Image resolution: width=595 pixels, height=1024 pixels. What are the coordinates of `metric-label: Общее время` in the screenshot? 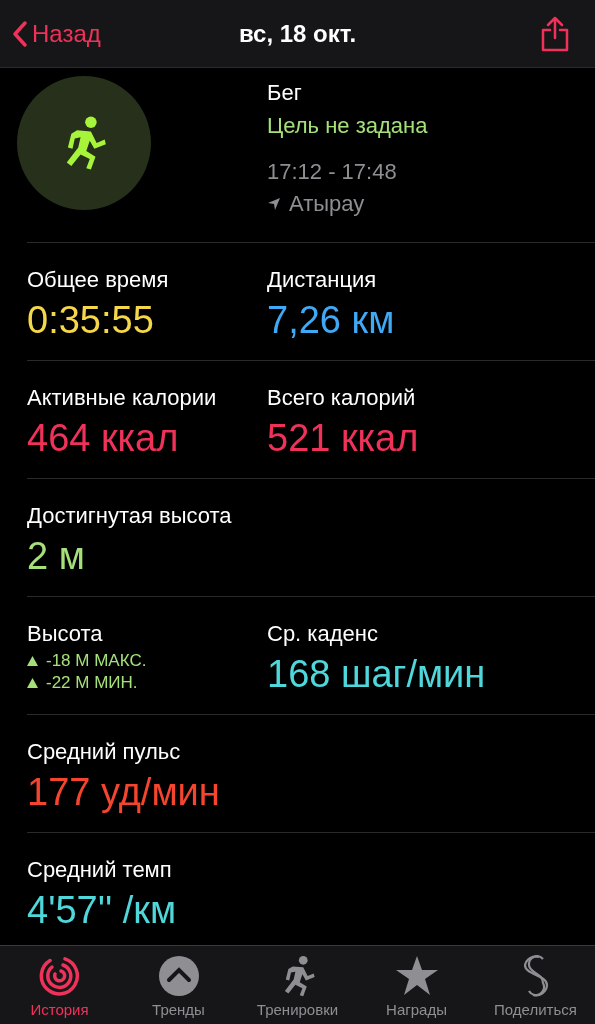 It's located at (98, 280).